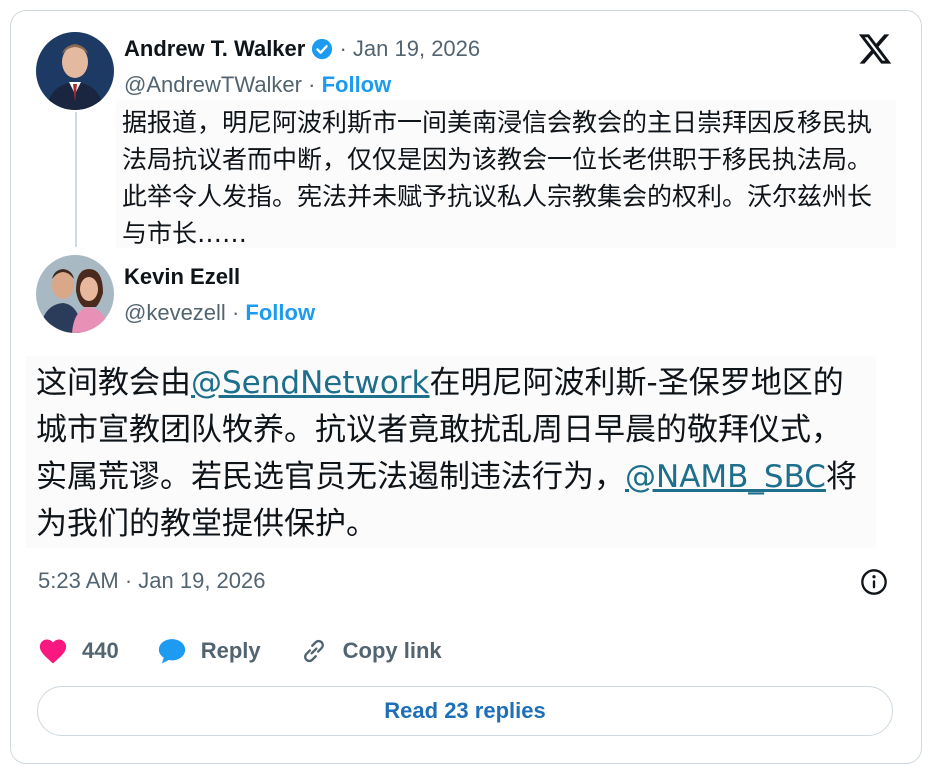  I want to click on info-icon, so click(874, 582).